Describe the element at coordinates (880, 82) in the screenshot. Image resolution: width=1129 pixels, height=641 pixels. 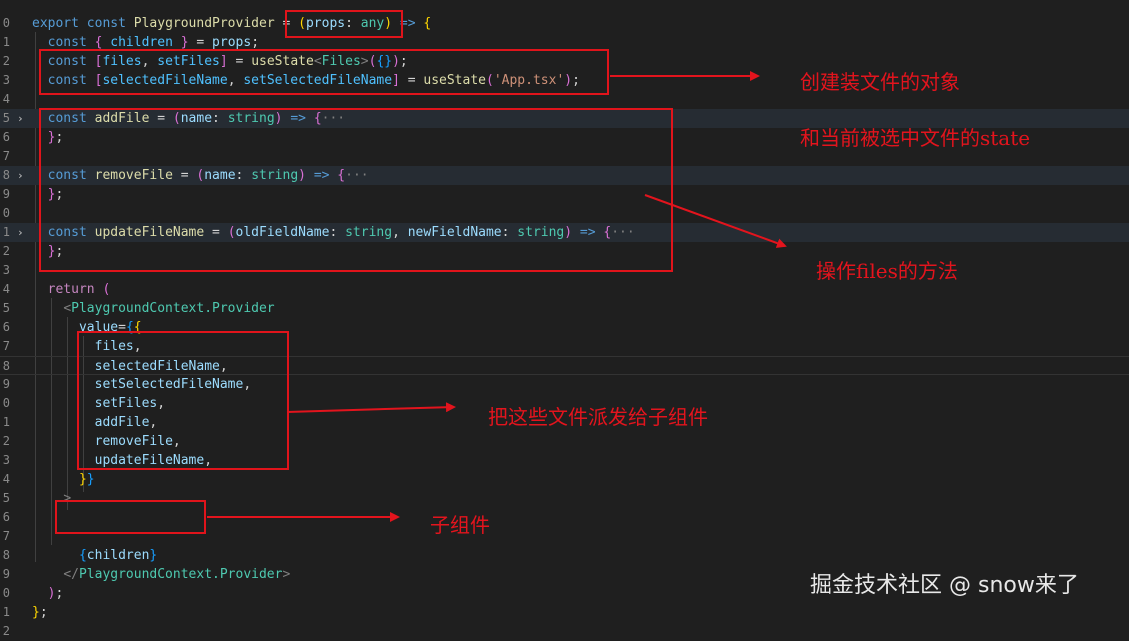
I see `annotation-state-line1: 创建装文件的对象` at that location.